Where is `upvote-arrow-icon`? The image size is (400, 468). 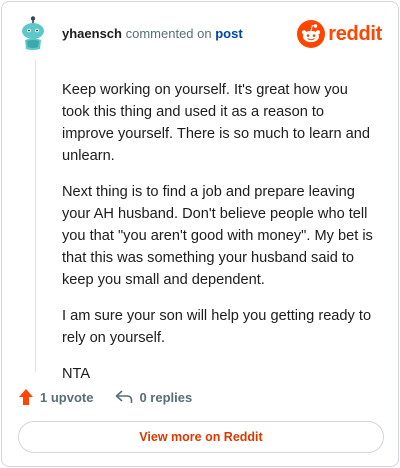 upvote-arrow-icon is located at coordinates (26, 397).